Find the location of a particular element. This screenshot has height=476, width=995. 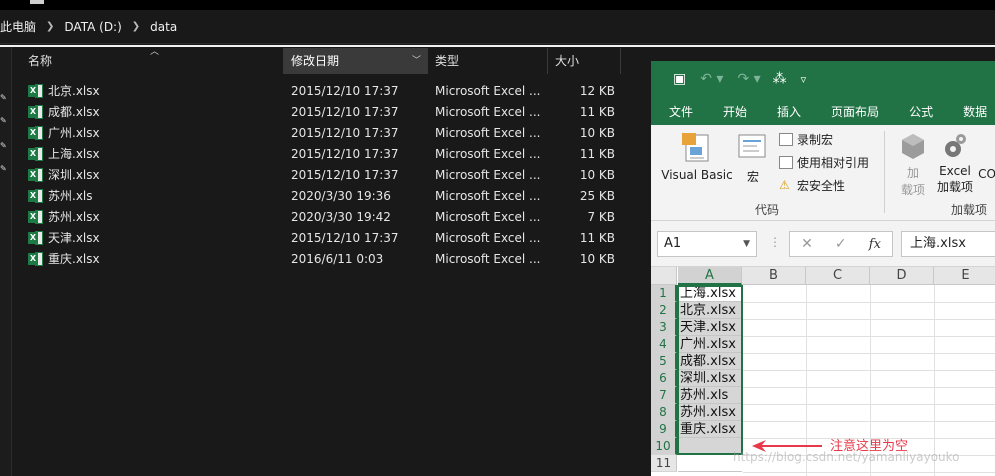

file-date: 2020/3/30 19:42 is located at coordinates (341, 216).